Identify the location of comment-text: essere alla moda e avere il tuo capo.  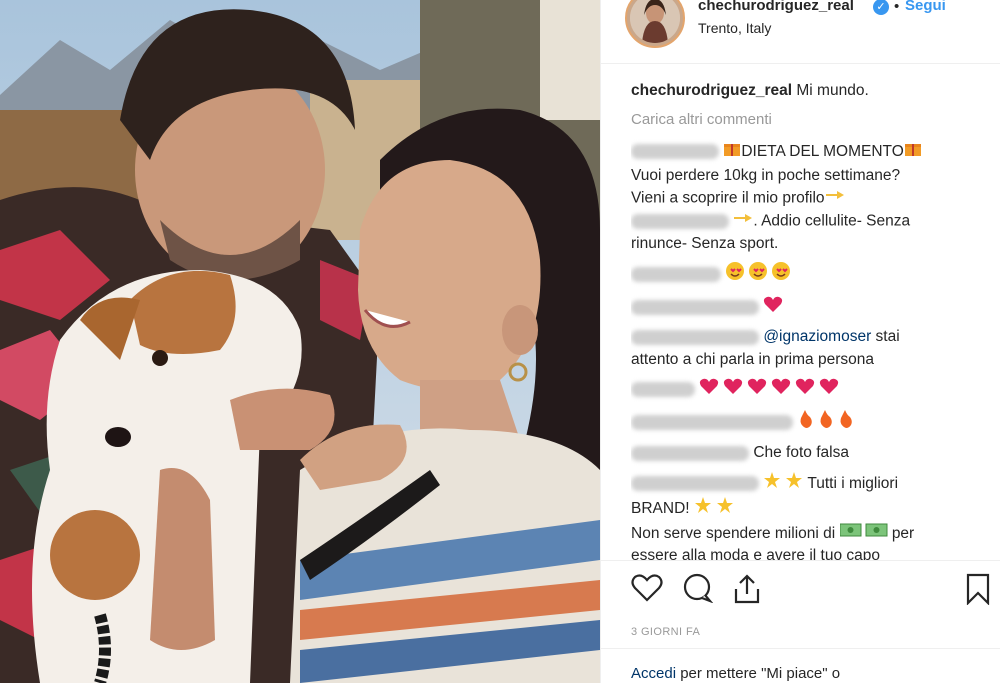
(756, 553).